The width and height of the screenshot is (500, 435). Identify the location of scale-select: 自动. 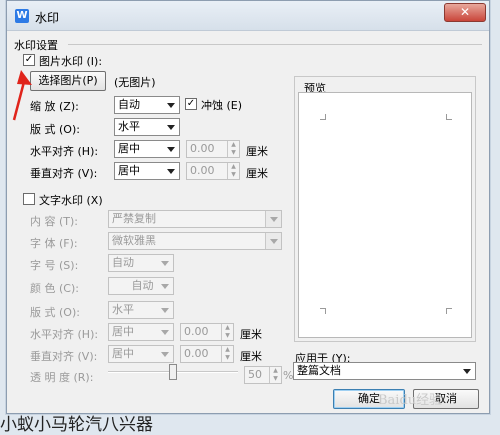
(147, 105).